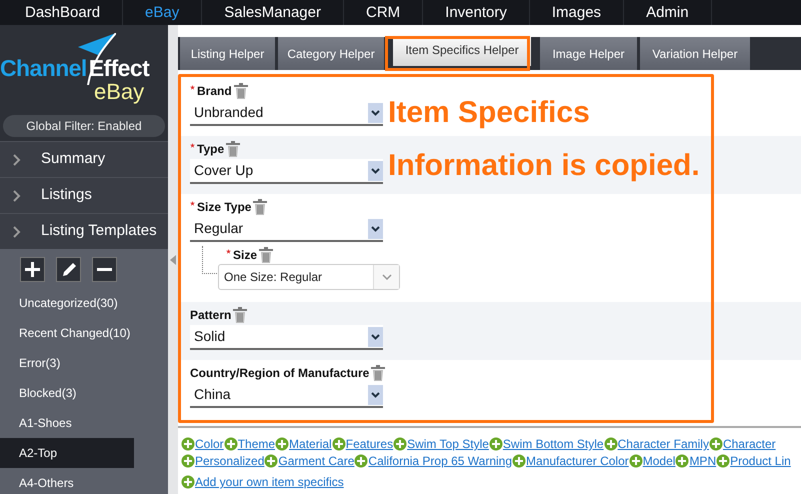 The height and width of the screenshot is (494, 801). I want to click on nav-link: CRM, so click(384, 12).